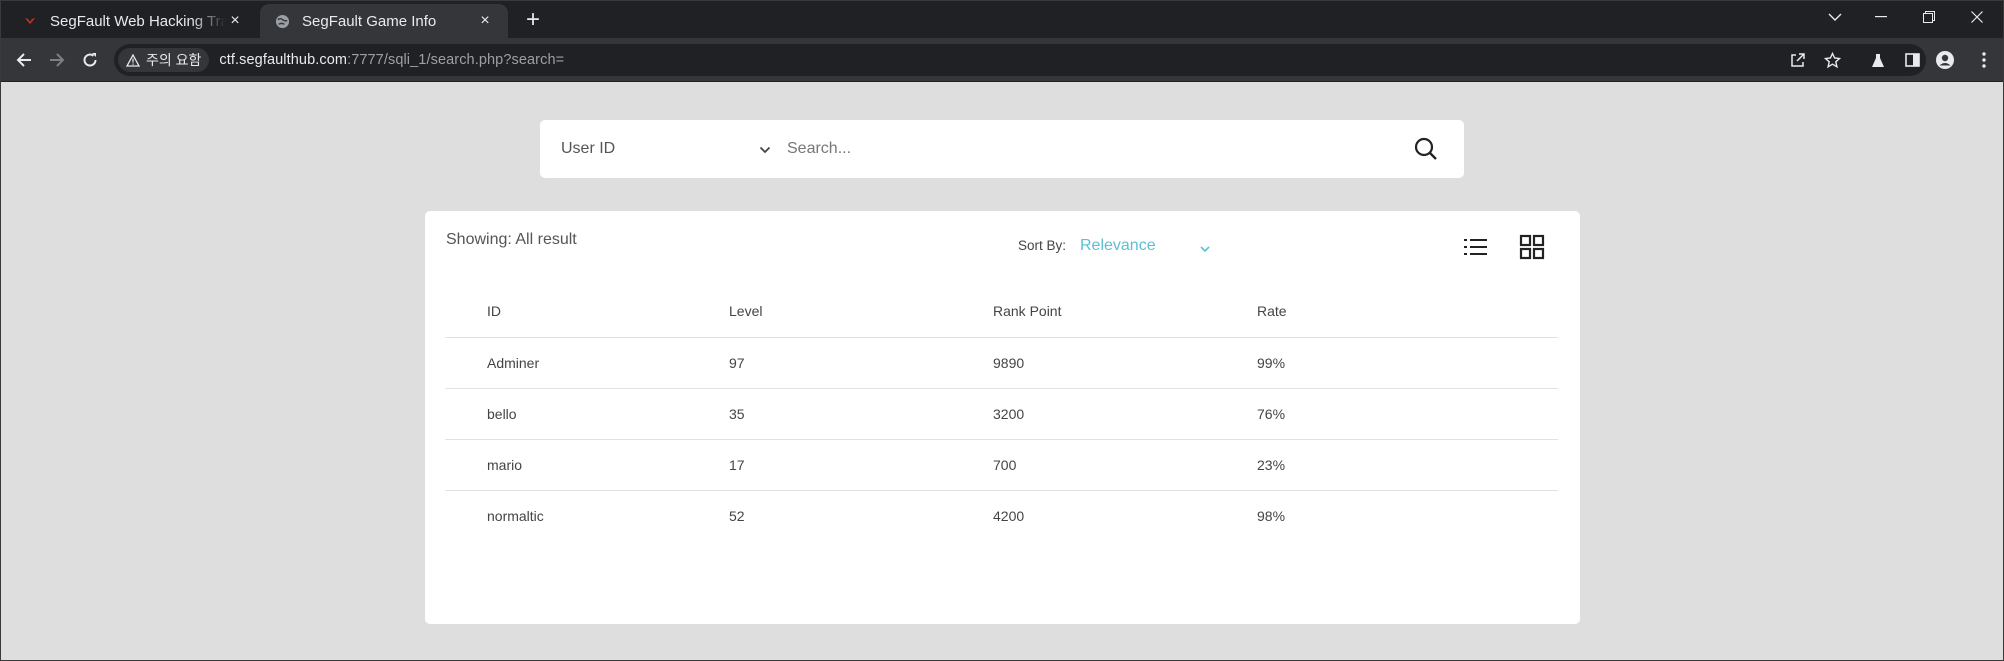 This screenshot has height=661, width=2004. Describe the element at coordinates (666, 149) in the screenshot. I see `search-field-select: User ID` at that location.